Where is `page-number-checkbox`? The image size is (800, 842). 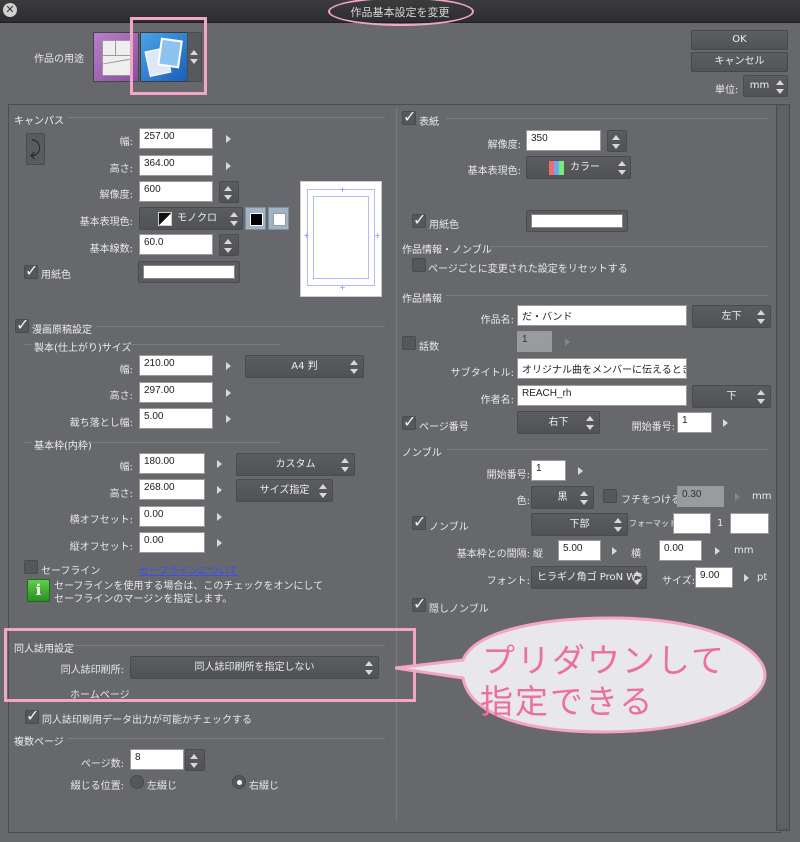
page-number-checkbox is located at coordinates (409, 421).